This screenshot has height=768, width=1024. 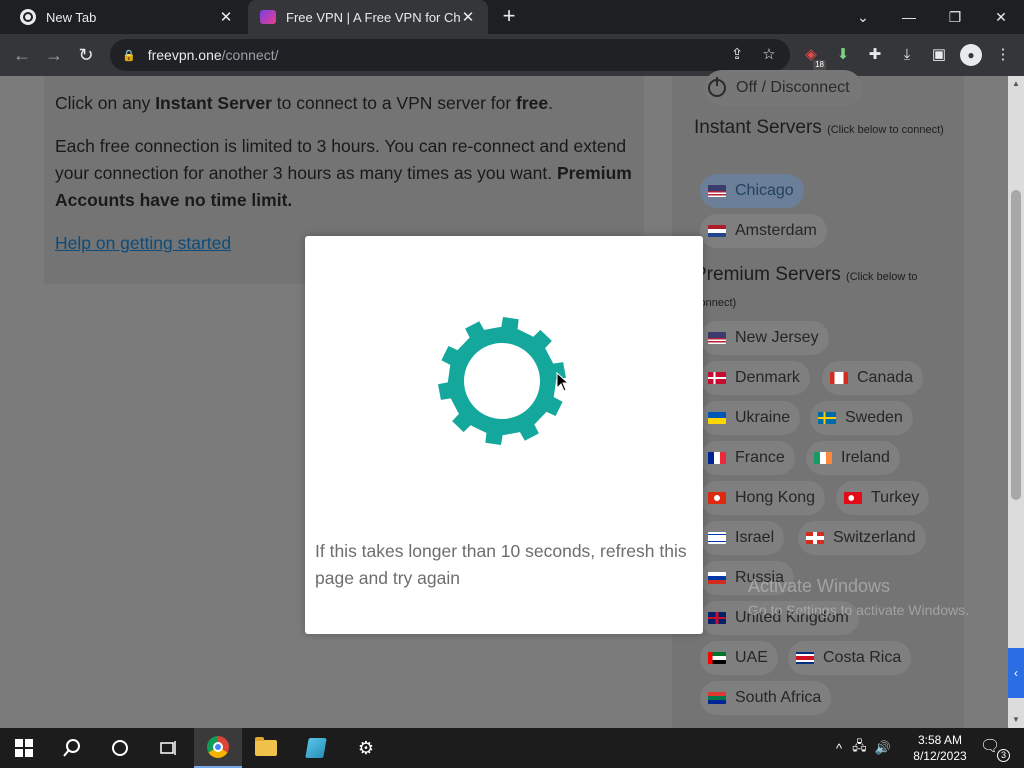 I want to click on disconnect-button: Off / Disconnect, so click(x=783, y=88).